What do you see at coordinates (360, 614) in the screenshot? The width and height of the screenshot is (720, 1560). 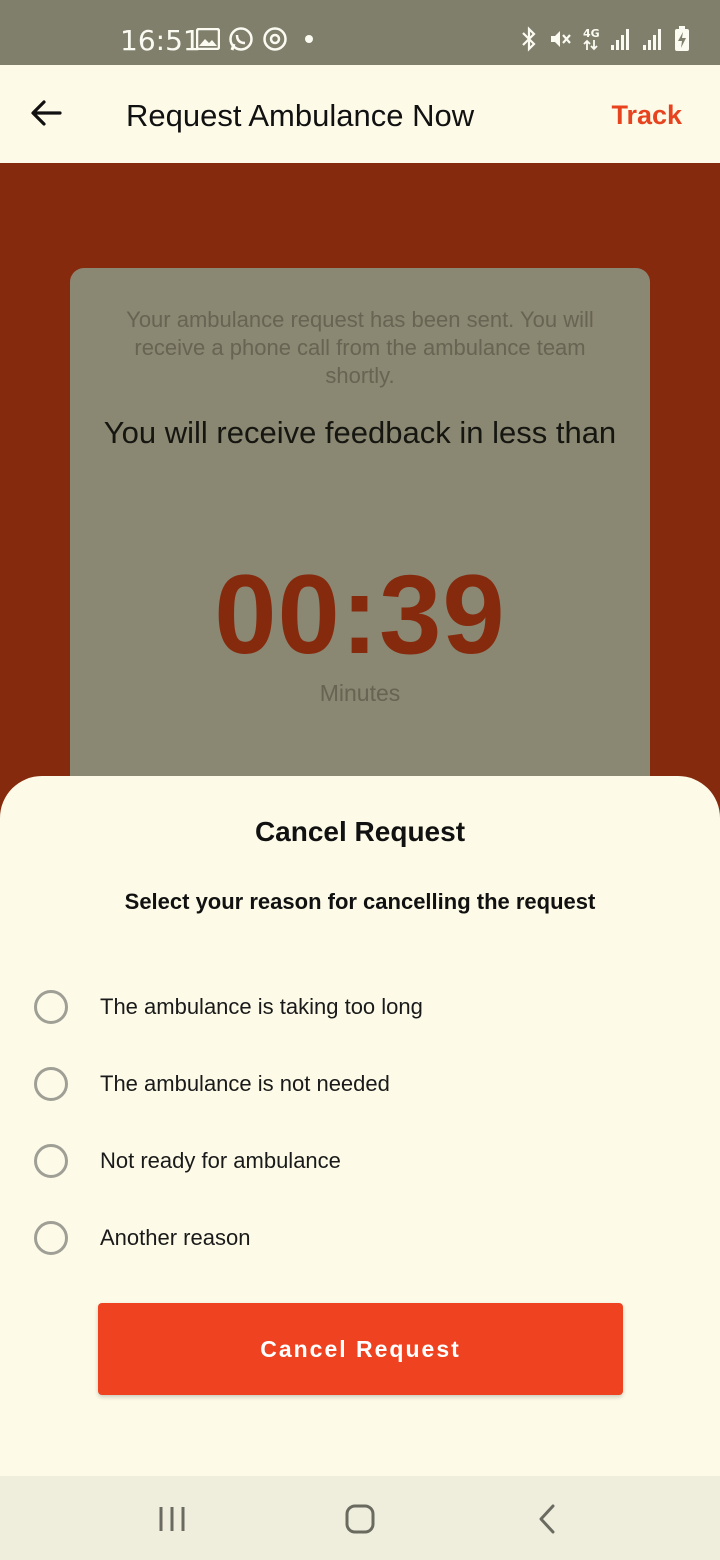 I see `countdown-timer: 00:39` at bounding box center [360, 614].